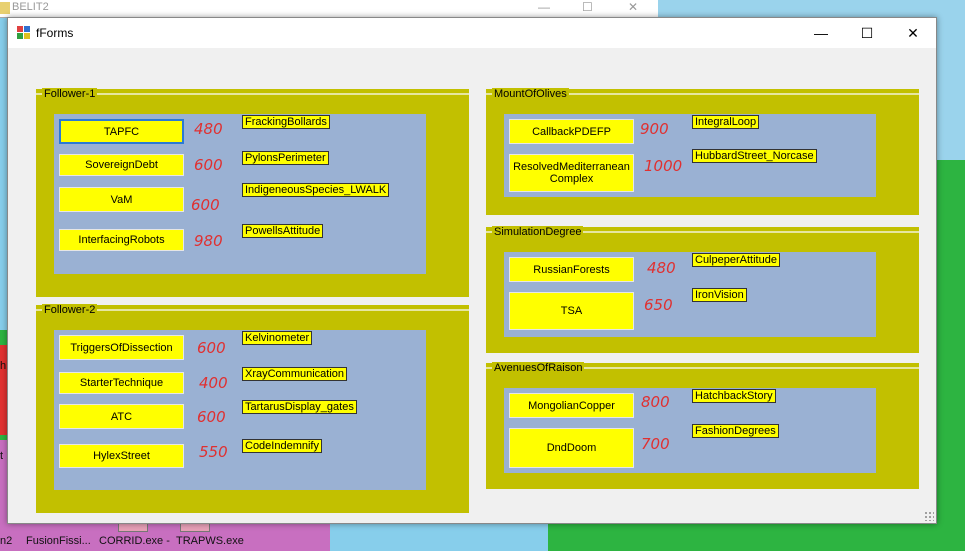 This screenshot has width=965, height=551. Describe the element at coordinates (538, 232) in the screenshot. I see `group-title: SimulationDegree` at that location.